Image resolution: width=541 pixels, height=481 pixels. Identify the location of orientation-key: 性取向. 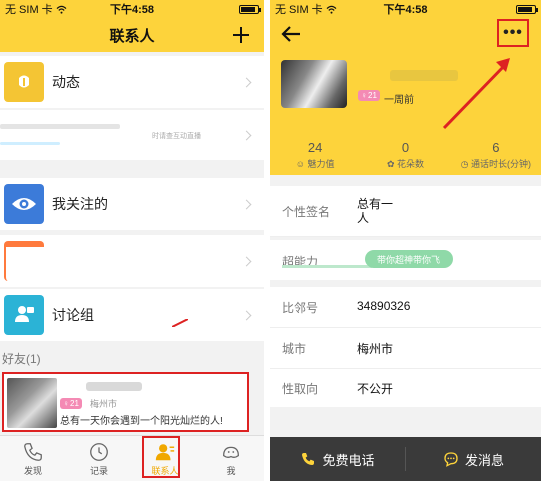
(300, 389).